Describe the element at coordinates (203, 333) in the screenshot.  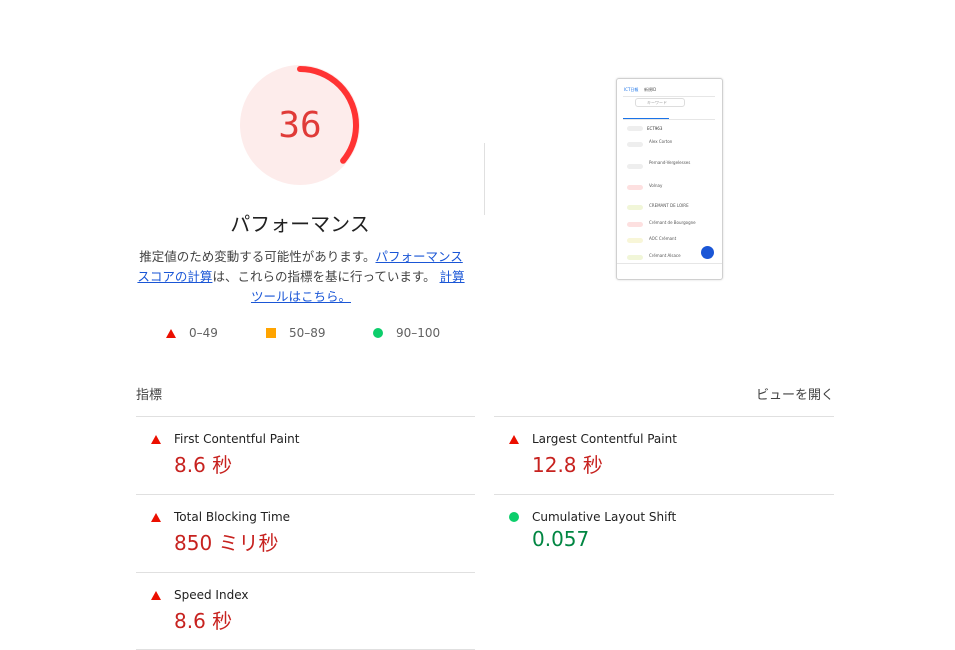
I see `legend-fail-label: 0–49` at that location.